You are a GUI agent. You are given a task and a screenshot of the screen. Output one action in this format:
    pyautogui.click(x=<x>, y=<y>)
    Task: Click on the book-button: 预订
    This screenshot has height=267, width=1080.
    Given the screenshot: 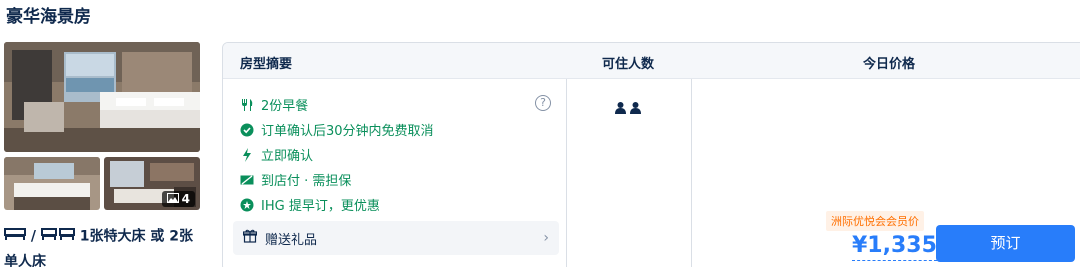 What is the action you would take?
    pyautogui.click(x=1005, y=243)
    